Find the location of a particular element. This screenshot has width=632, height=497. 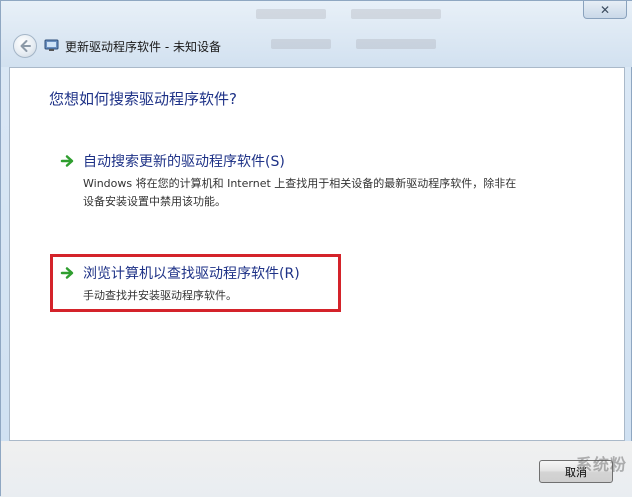

window-title: 更新驱动程序软件 - 未知设备 is located at coordinates (143, 47).